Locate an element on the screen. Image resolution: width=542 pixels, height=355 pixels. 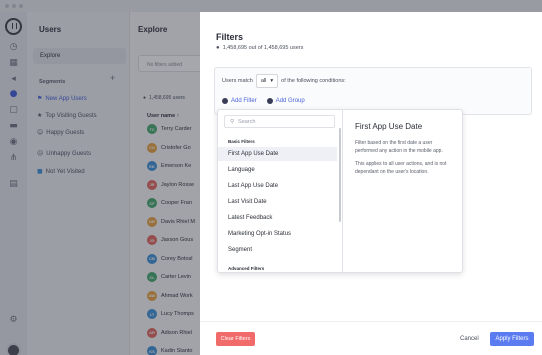
conditions-label: of the following conditions: is located at coordinates (313, 81).